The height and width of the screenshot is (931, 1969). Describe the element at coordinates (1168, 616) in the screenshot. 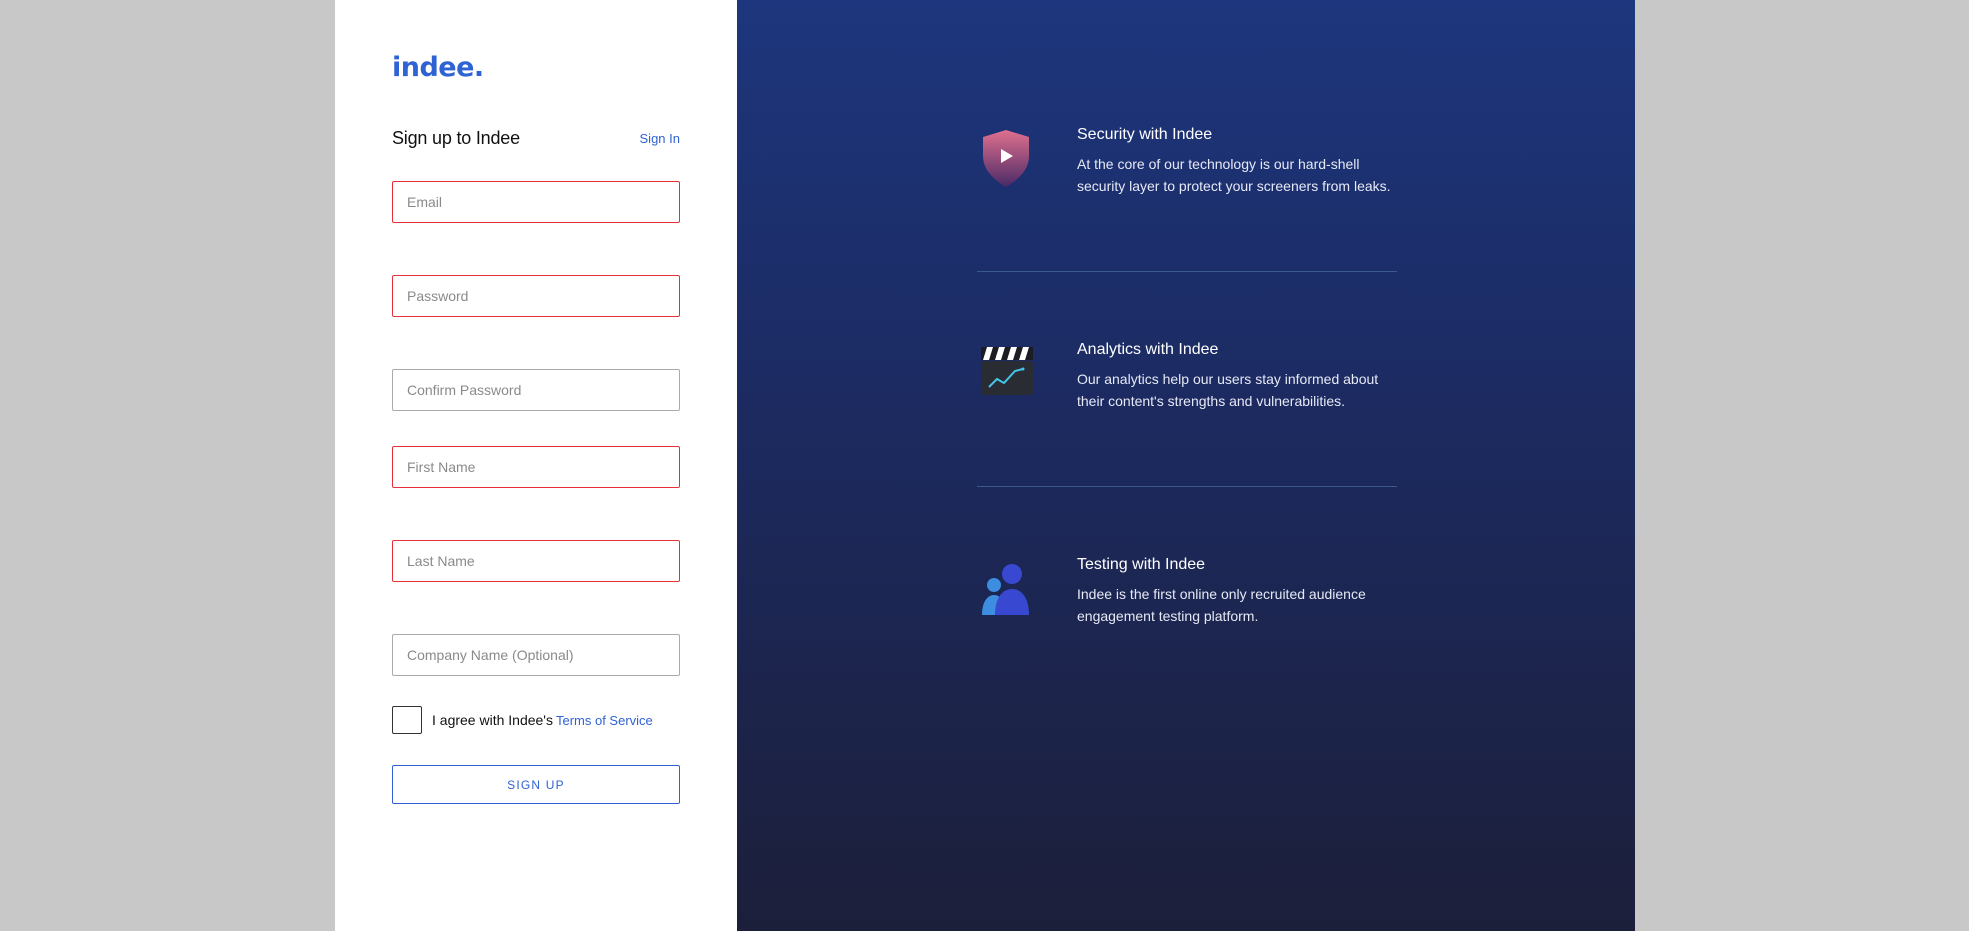

I see `feature-description-line: engagement testing platform.` at that location.